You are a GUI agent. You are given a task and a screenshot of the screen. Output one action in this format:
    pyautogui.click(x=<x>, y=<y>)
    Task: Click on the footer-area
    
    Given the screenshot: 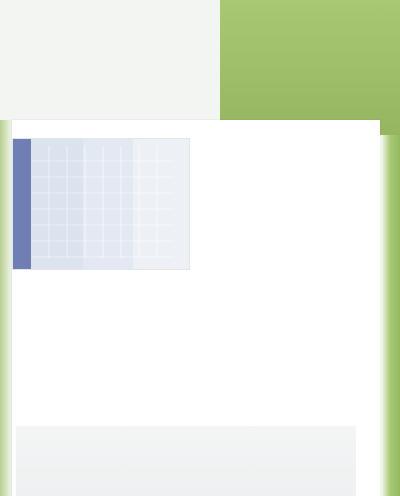 What is the action you would take?
    pyautogui.click(x=186, y=461)
    